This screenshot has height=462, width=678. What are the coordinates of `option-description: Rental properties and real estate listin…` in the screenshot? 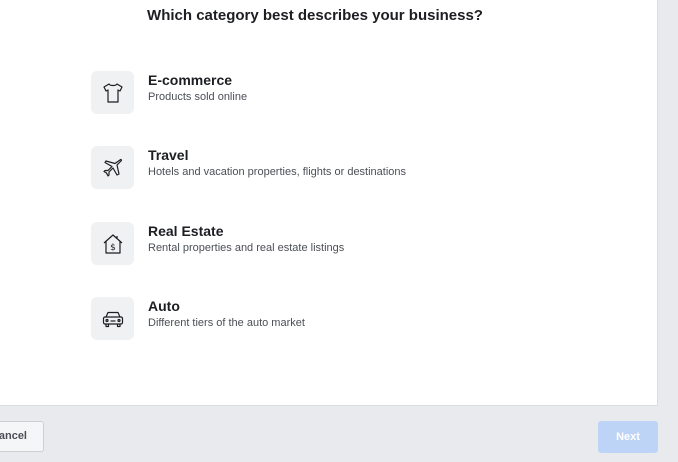 It's located at (246, 248).